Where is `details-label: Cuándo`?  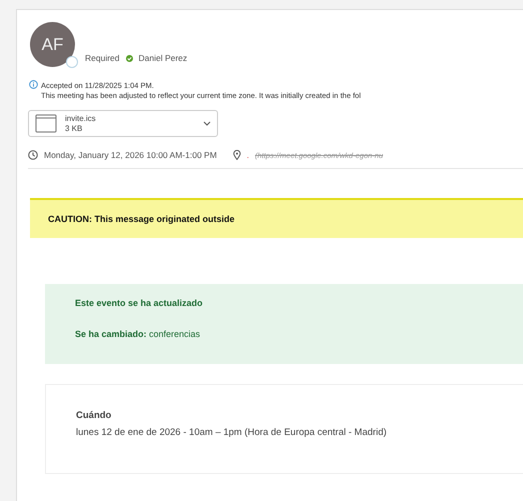 details-label: Cuándo is located at coordinates (94, 415).